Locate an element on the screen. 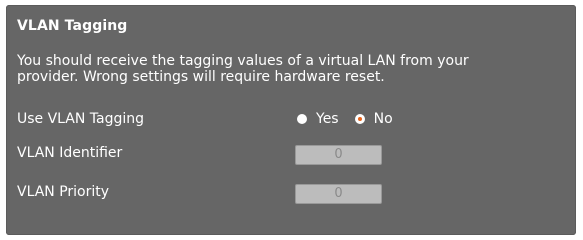 This screenshot has height=240, width=583. radio-yes-label: Yes is located at coordinates (327, 119).